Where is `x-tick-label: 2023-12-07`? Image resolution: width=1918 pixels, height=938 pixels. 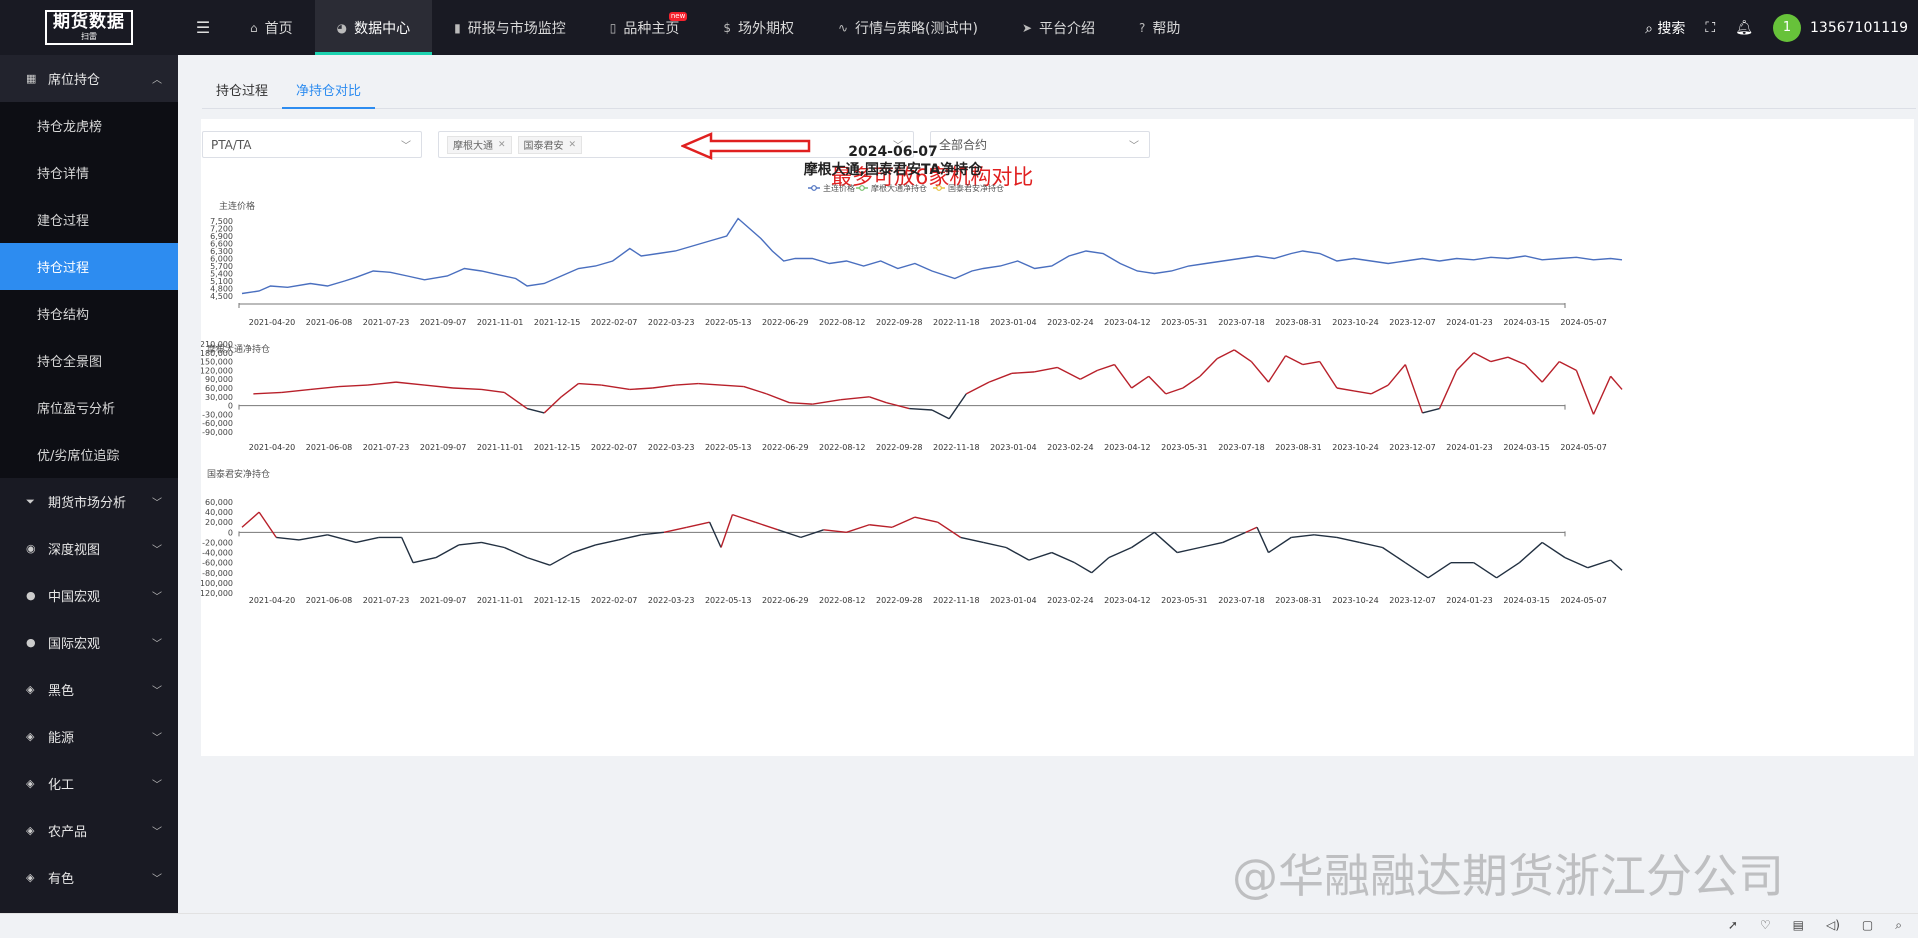
x-tick-label: 2023-12-07 is located at coordinates (1412, 447).